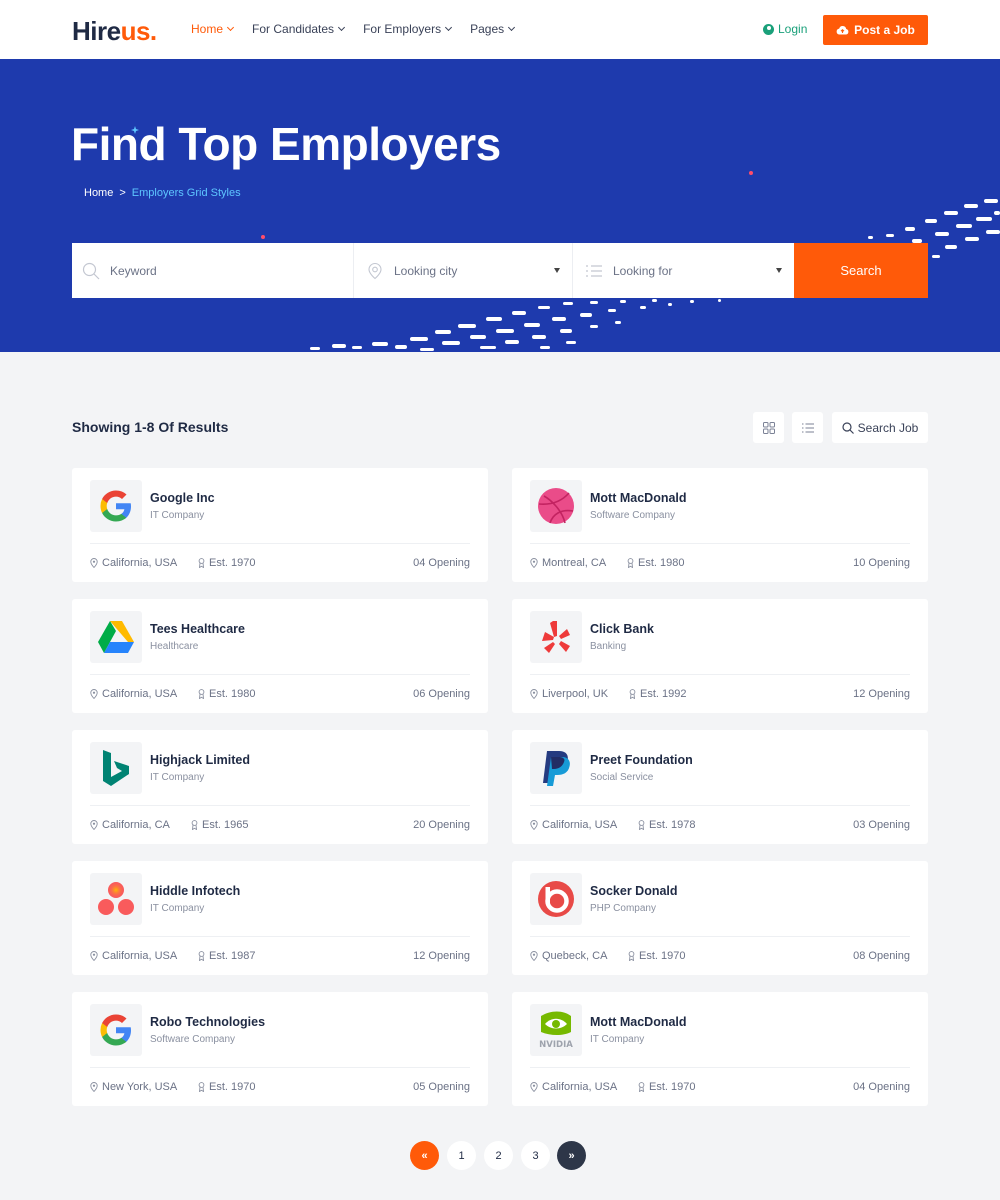  What do you see at coordinates (661, 563) in the screenshot?
I see `established-text: Est. 1980` at bounding box center [661, 563].